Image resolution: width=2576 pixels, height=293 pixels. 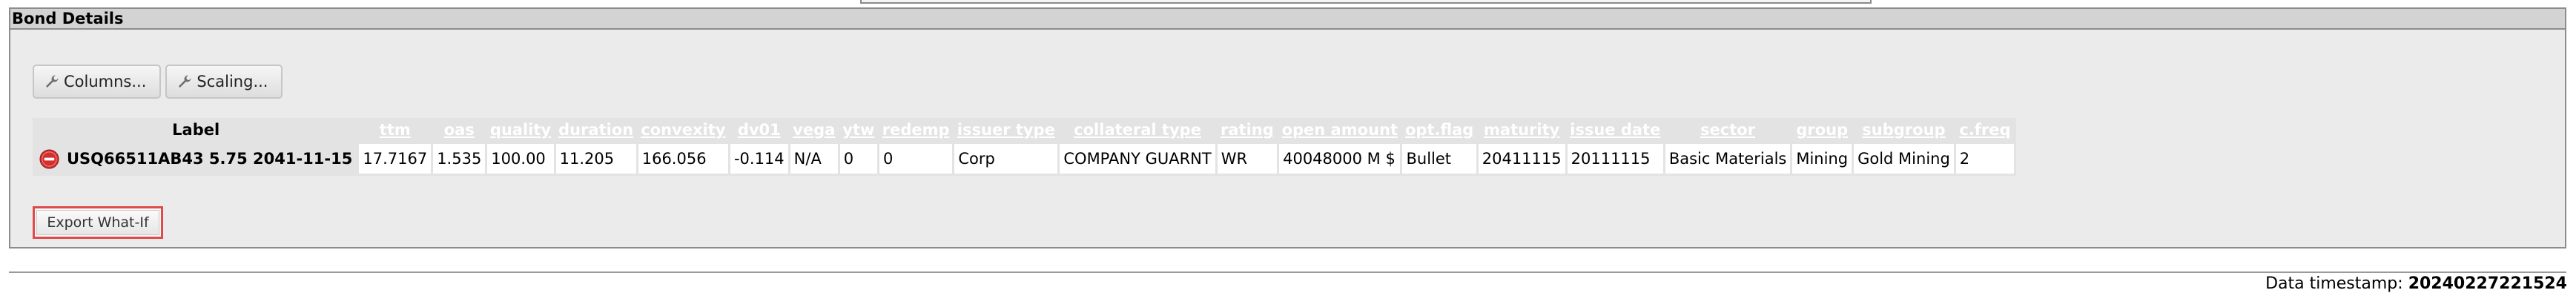 I want to click on cell-c-freq: 2, so click(x=1985, y=159).